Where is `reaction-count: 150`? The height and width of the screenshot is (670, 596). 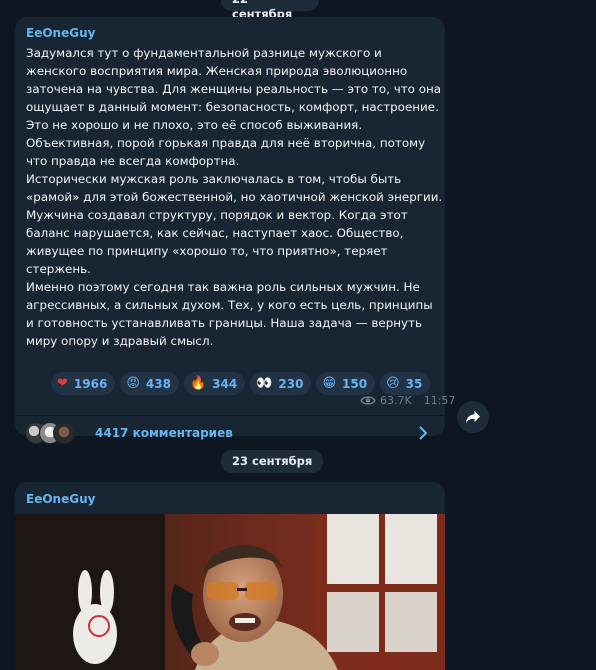
reaction-count: 150 is located at coordinates (355, 383).